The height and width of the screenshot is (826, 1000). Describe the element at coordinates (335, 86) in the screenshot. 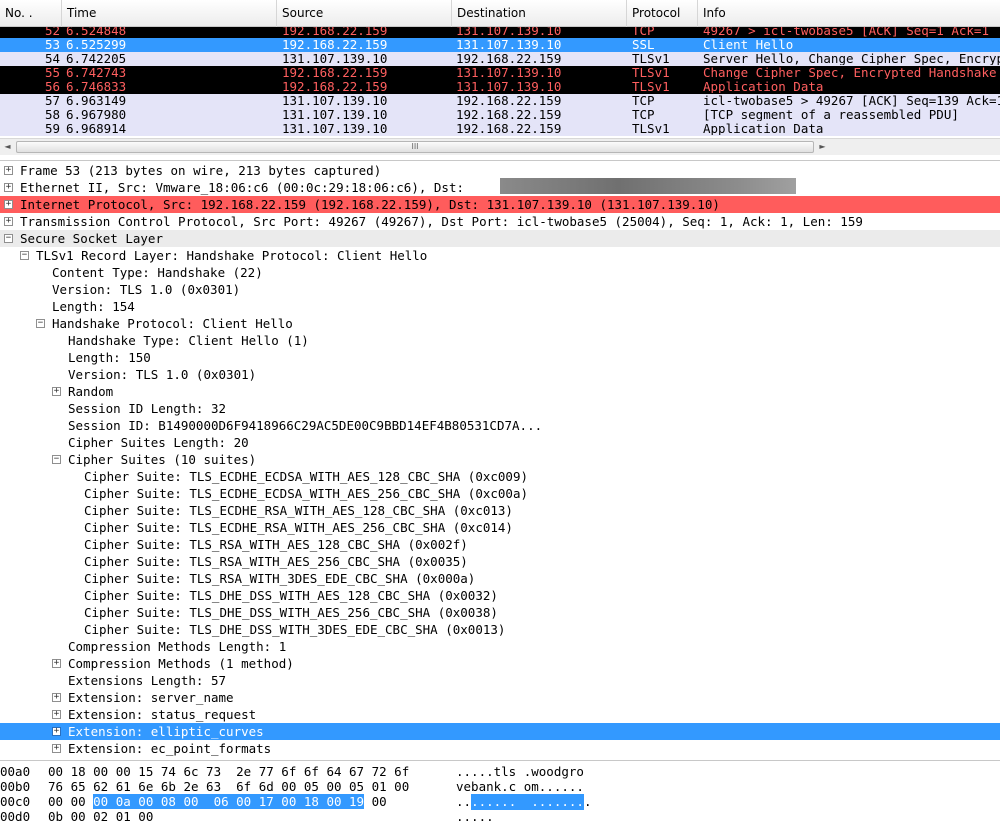

I see `cell-source: 192.168.22.159` at that location.